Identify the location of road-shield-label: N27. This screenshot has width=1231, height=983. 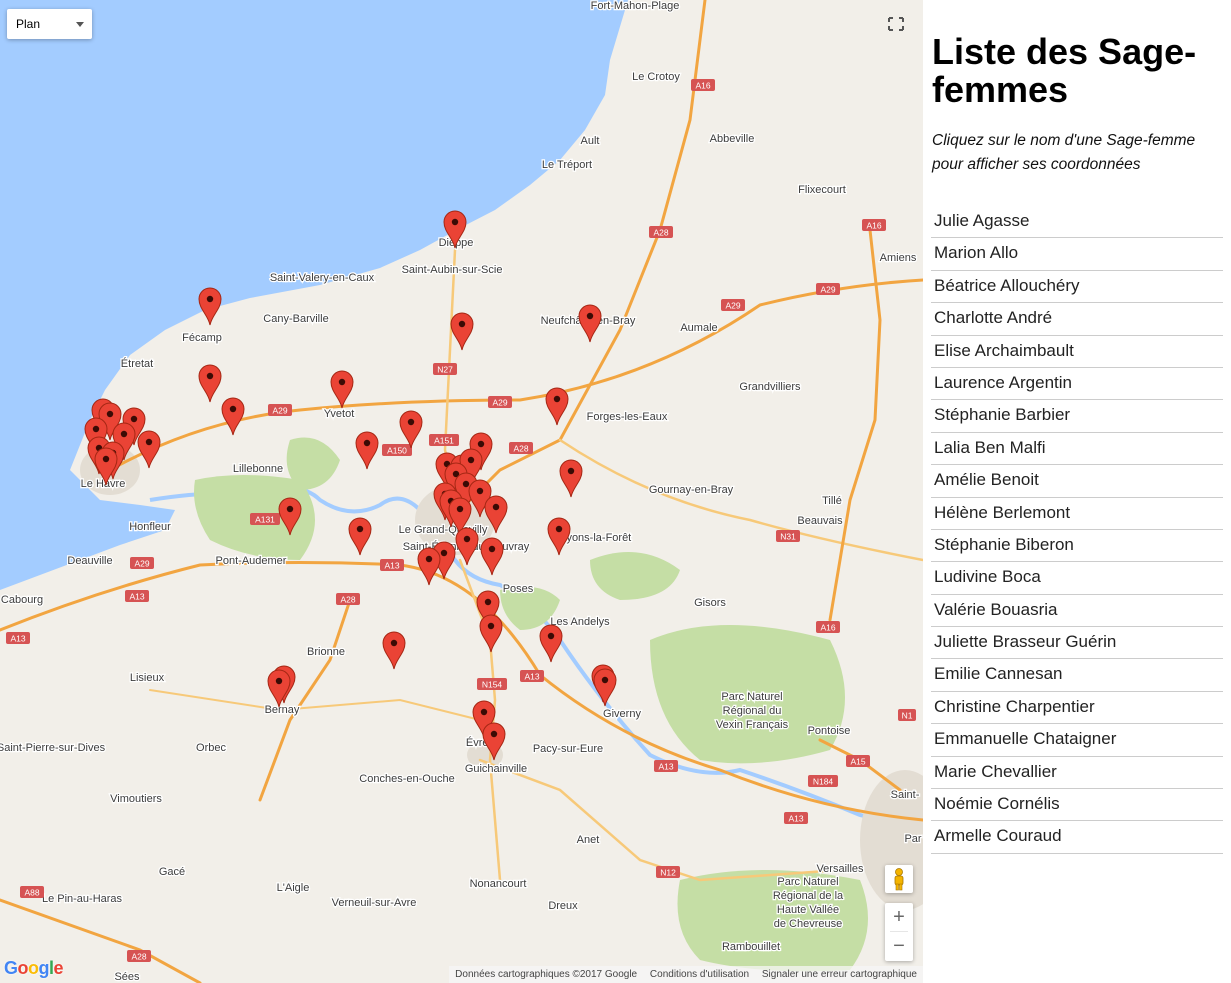
(445, 370).